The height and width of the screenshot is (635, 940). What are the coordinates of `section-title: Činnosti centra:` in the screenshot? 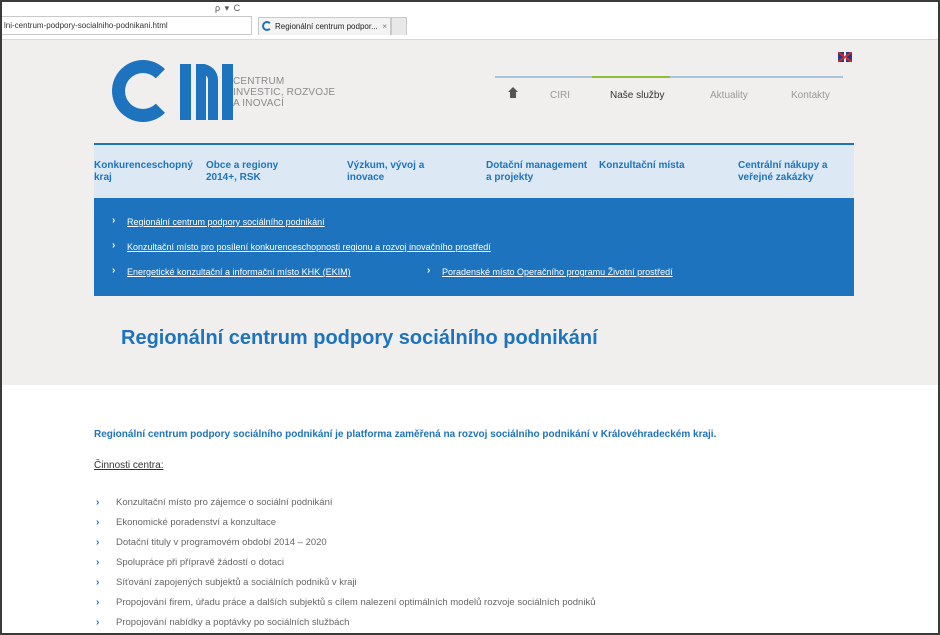 It's located at (129, 465).